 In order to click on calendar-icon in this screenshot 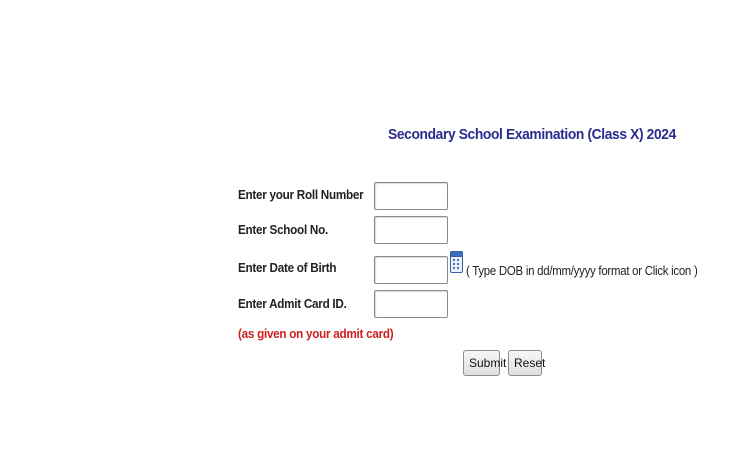, I will do `click(456, 262)`.